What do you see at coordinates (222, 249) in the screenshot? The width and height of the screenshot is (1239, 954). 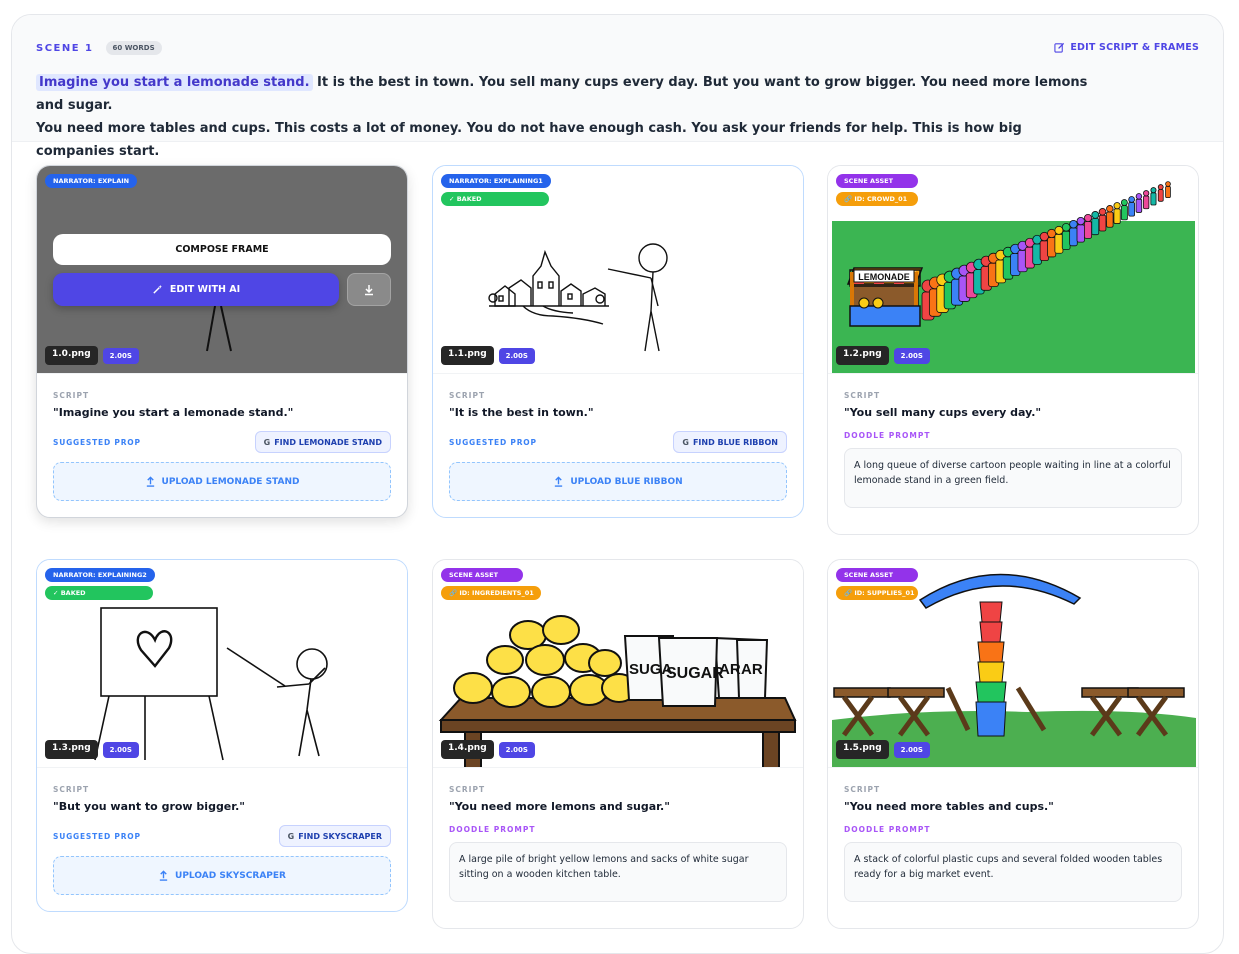 I see `compose-frame-button: COMPOSE FRAME` at bounding box center [222, 249].